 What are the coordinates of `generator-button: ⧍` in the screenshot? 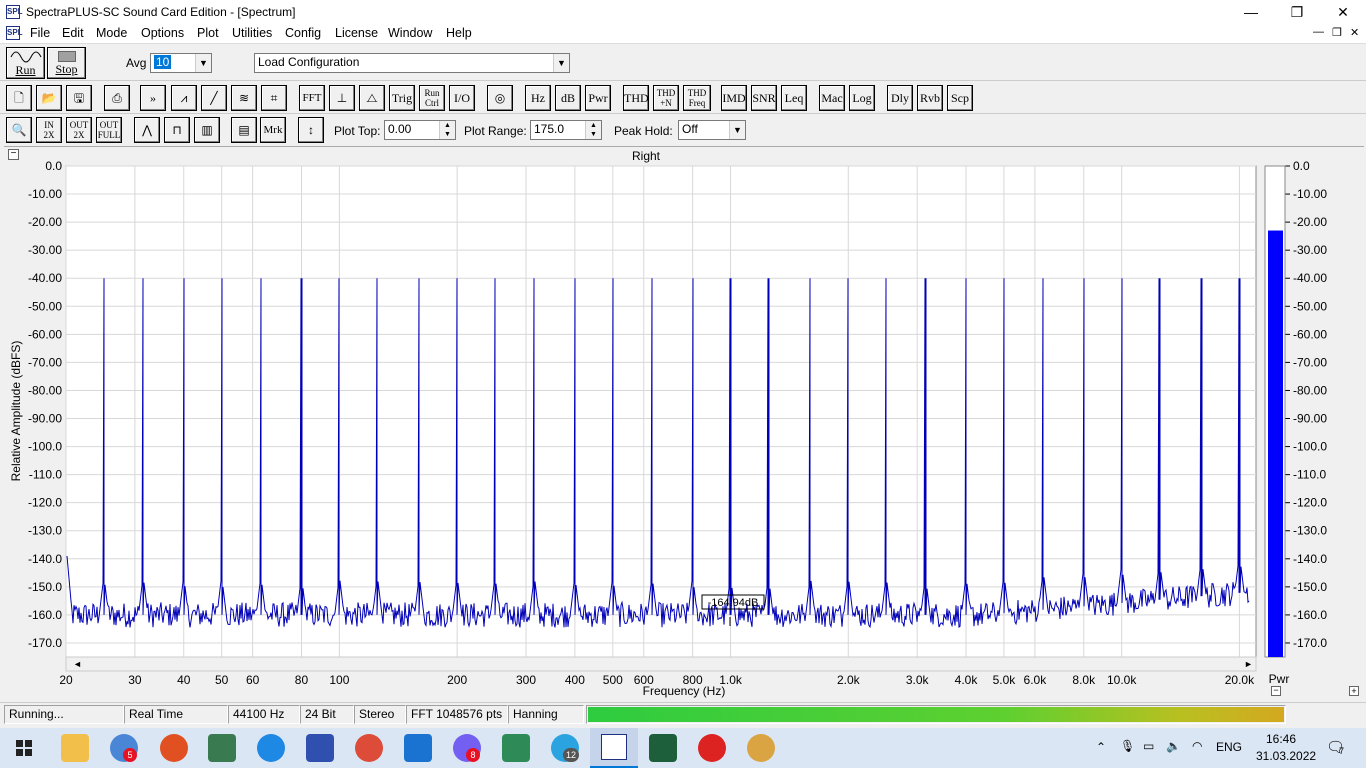 It's located at (372, 98).